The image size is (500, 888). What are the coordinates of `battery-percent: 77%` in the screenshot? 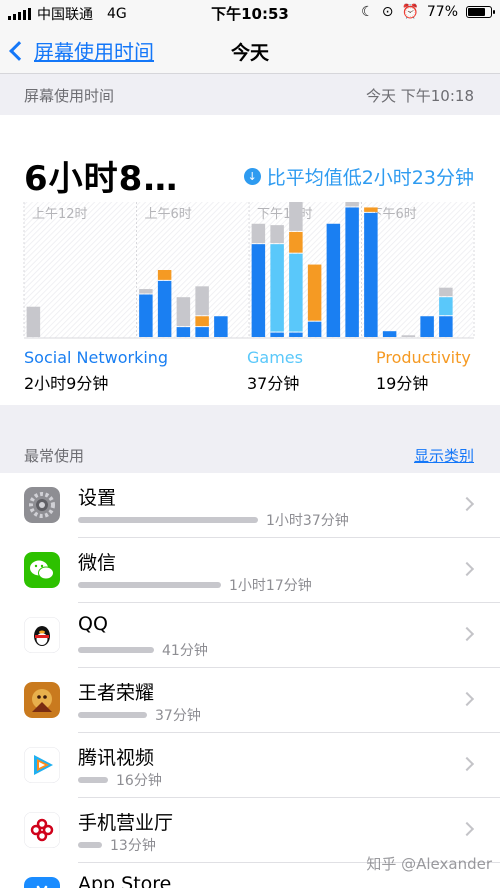 It's located at (442, 12).